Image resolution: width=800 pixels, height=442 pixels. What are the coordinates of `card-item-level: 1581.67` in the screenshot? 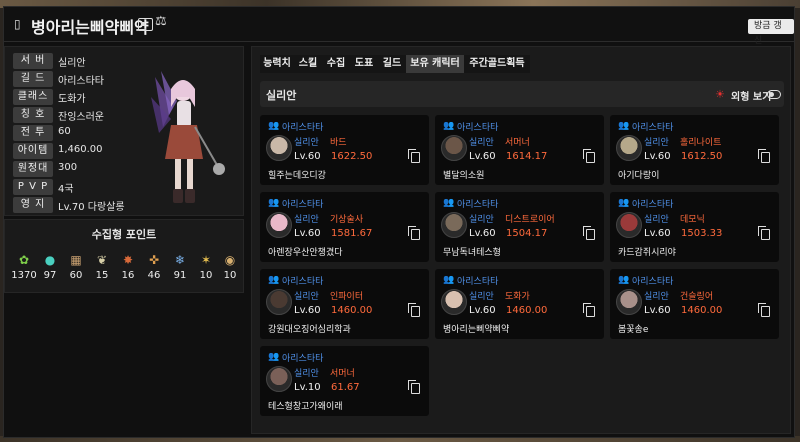 It's located at (352, 233).